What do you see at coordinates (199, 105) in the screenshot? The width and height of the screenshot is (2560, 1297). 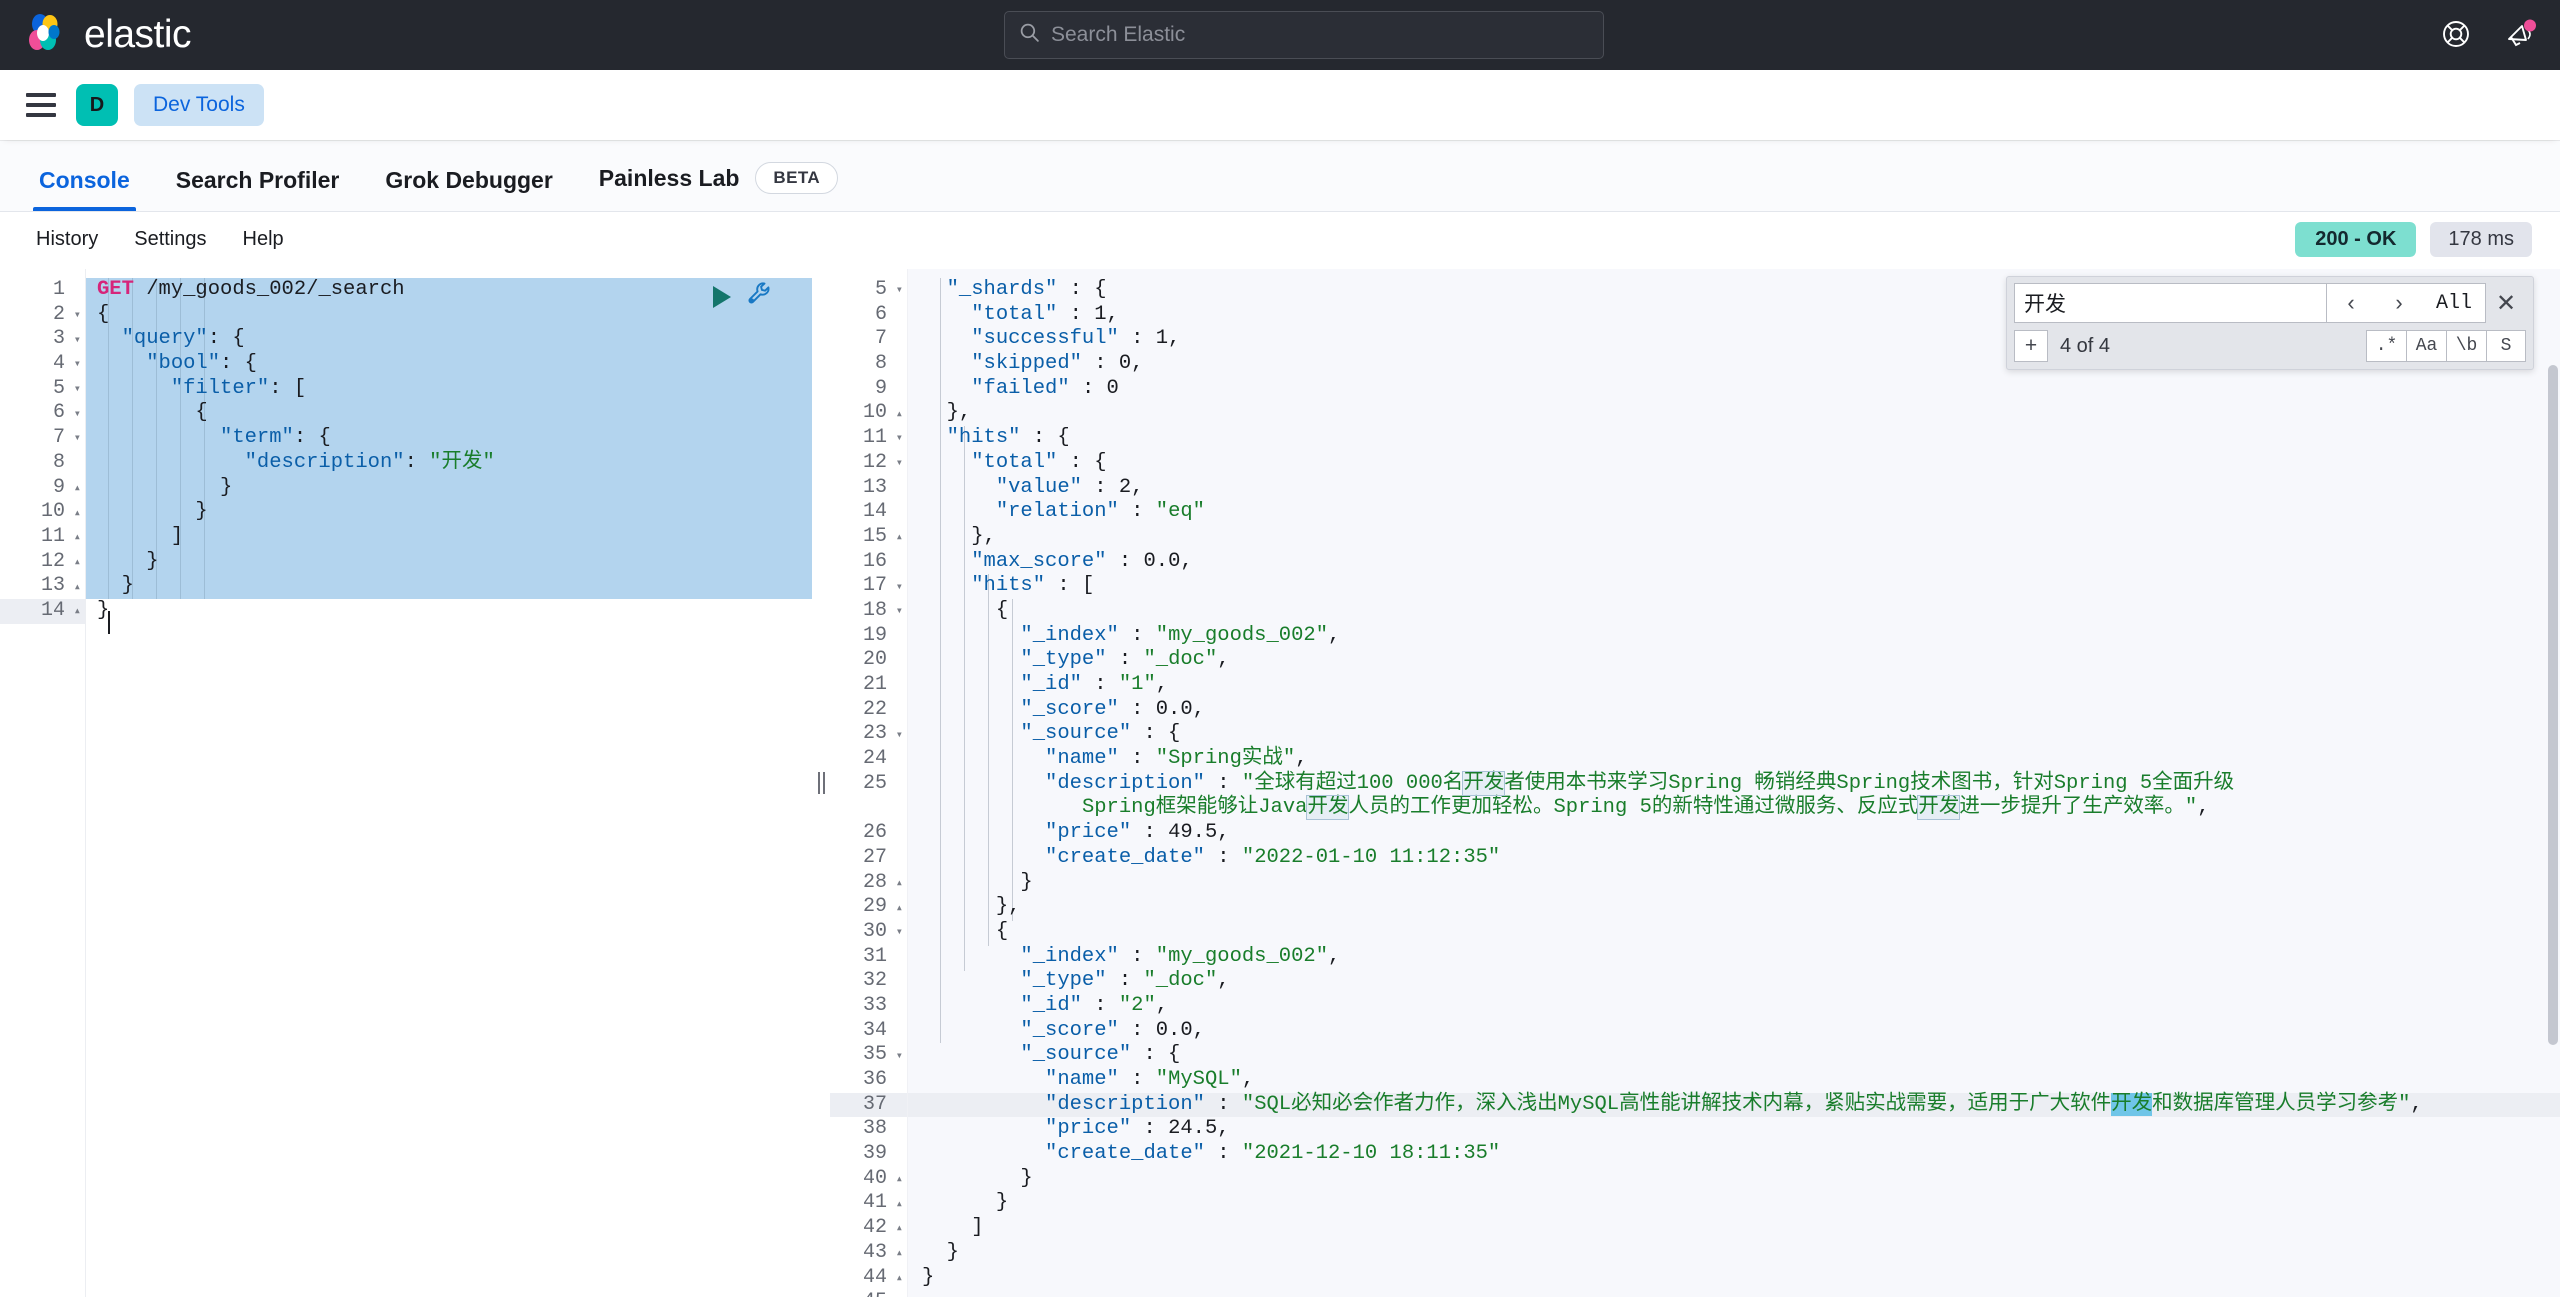 I see `breadcrumb-dev-tools: Dev Tools` at bounding box center [199, 105].